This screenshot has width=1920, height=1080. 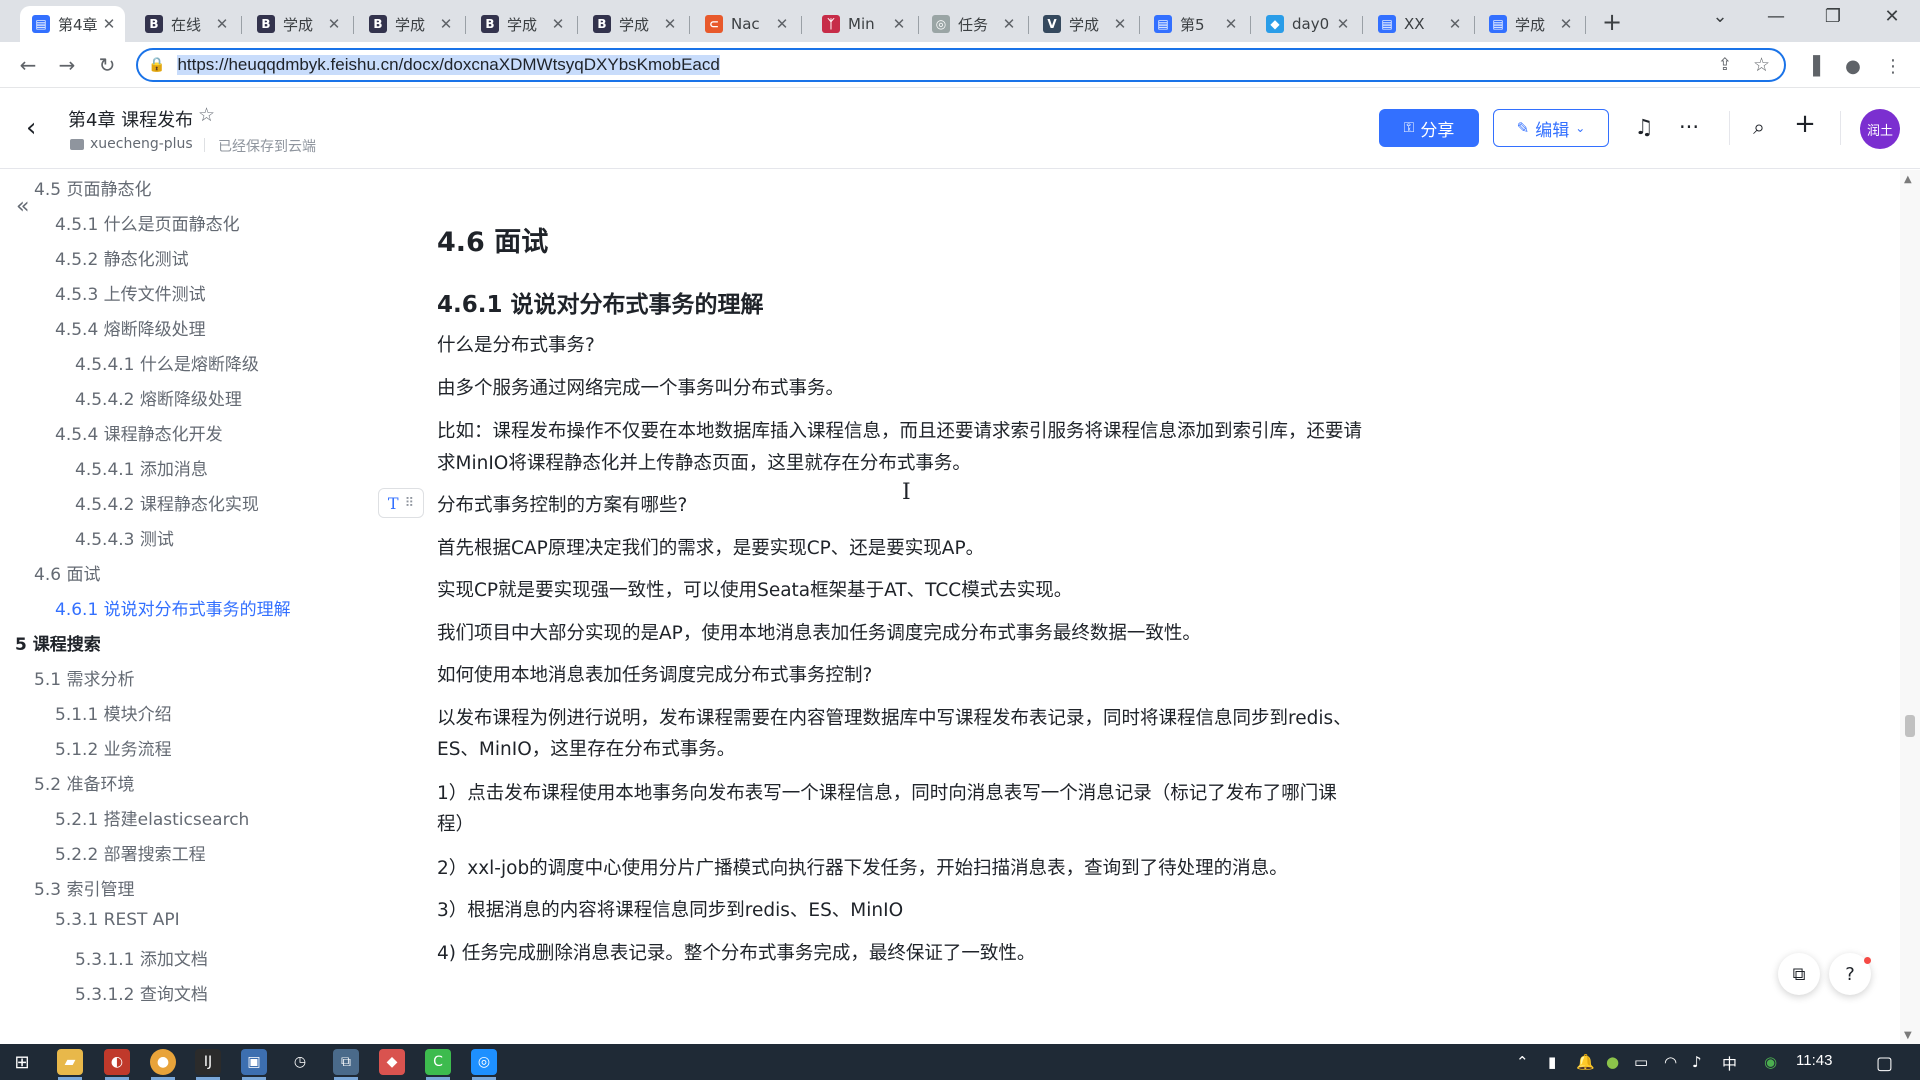 What do you see at coordinates (141, 957) in the screenshot?
I see `outline-item: 5.3.1.1 添加文档` at bounding box center [141, 957].